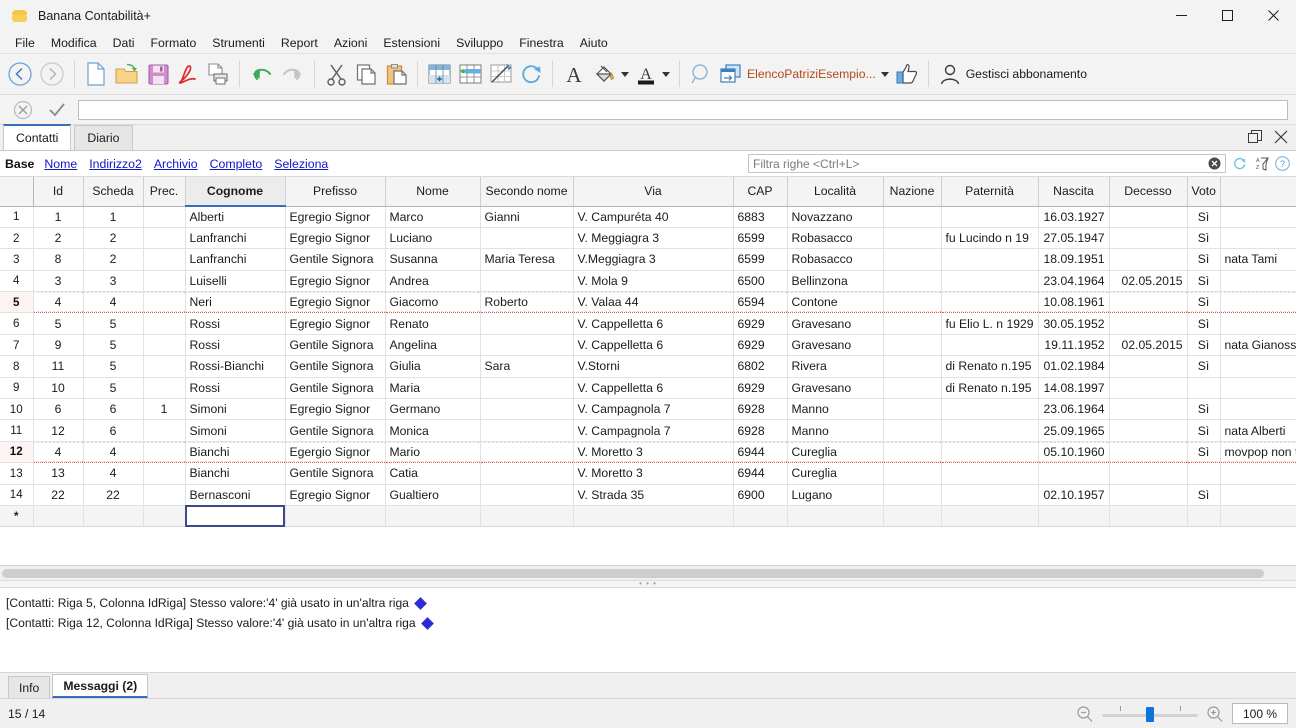  Describe the element at coordinates (433, 281) in the screenshot. I see `cell-nome: Andrea` at that location.